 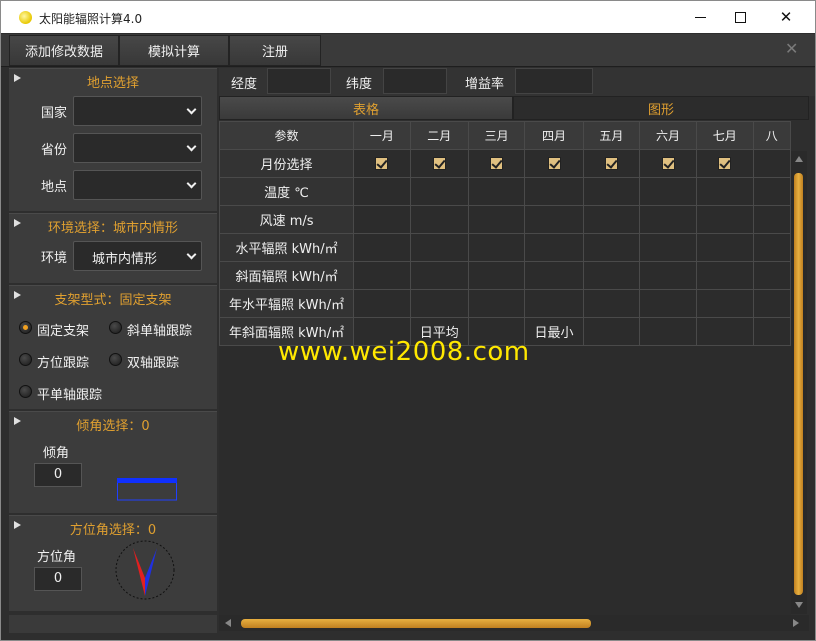 What do you see at coordinates (228, 623) in the screenshot?
I see `scroll-left-icon` at bounding box center [228, 623].